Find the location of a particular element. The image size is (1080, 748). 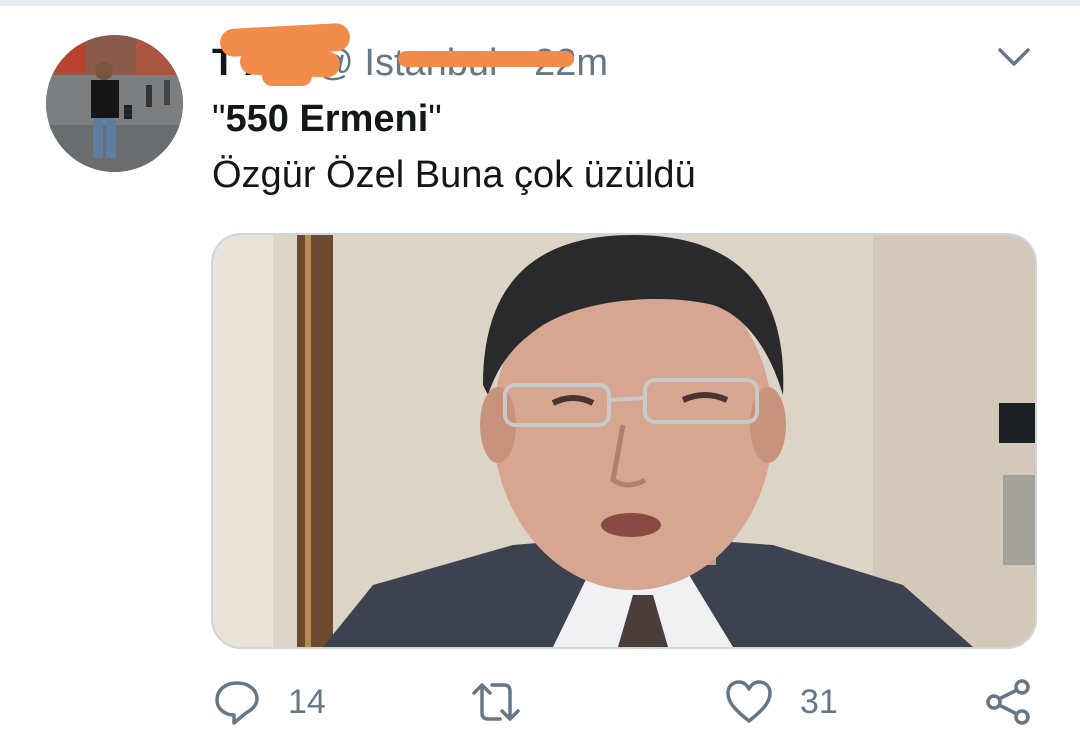

quote-close: " is located at coordinates (435, 119).